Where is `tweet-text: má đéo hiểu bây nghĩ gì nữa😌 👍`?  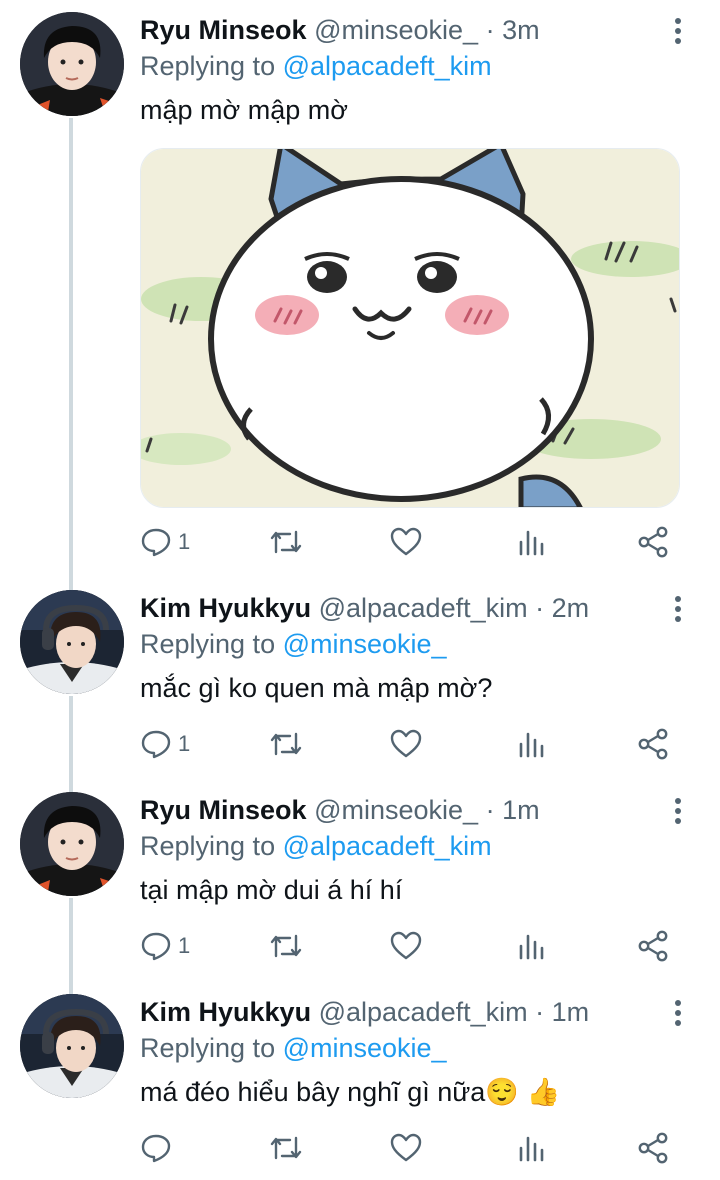 tweet-text: má đéo hiểu bây nghĩ gì nữa😌 👍 is located at coordinates (350, 1092).